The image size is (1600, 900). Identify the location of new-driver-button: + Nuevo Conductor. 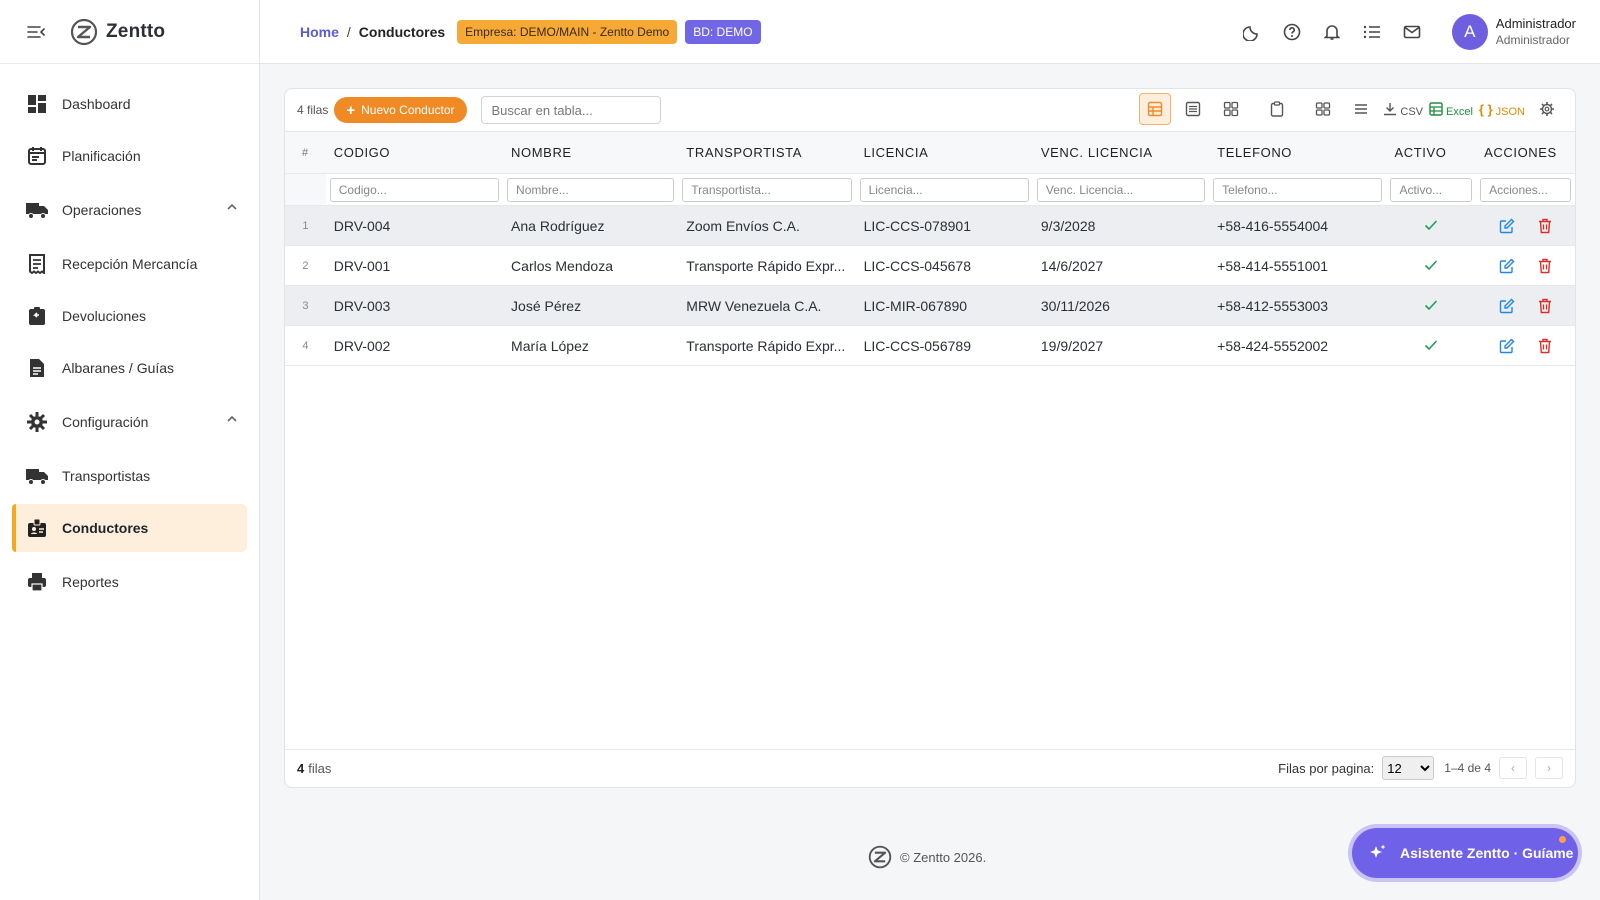
(400, 110).